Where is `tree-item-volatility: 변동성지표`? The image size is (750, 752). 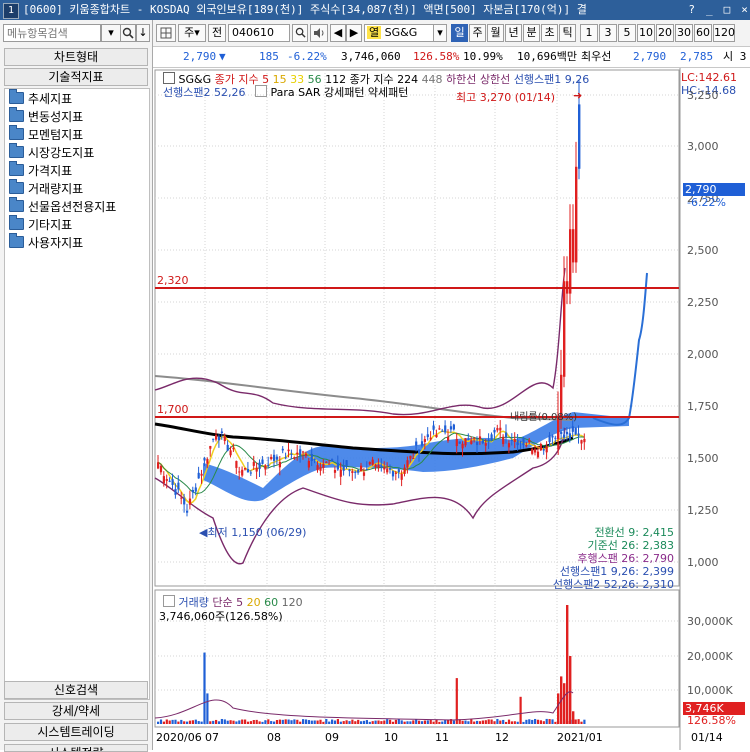
tree-item-volatility: 변동성지표 is located at coordinates (46, 116).